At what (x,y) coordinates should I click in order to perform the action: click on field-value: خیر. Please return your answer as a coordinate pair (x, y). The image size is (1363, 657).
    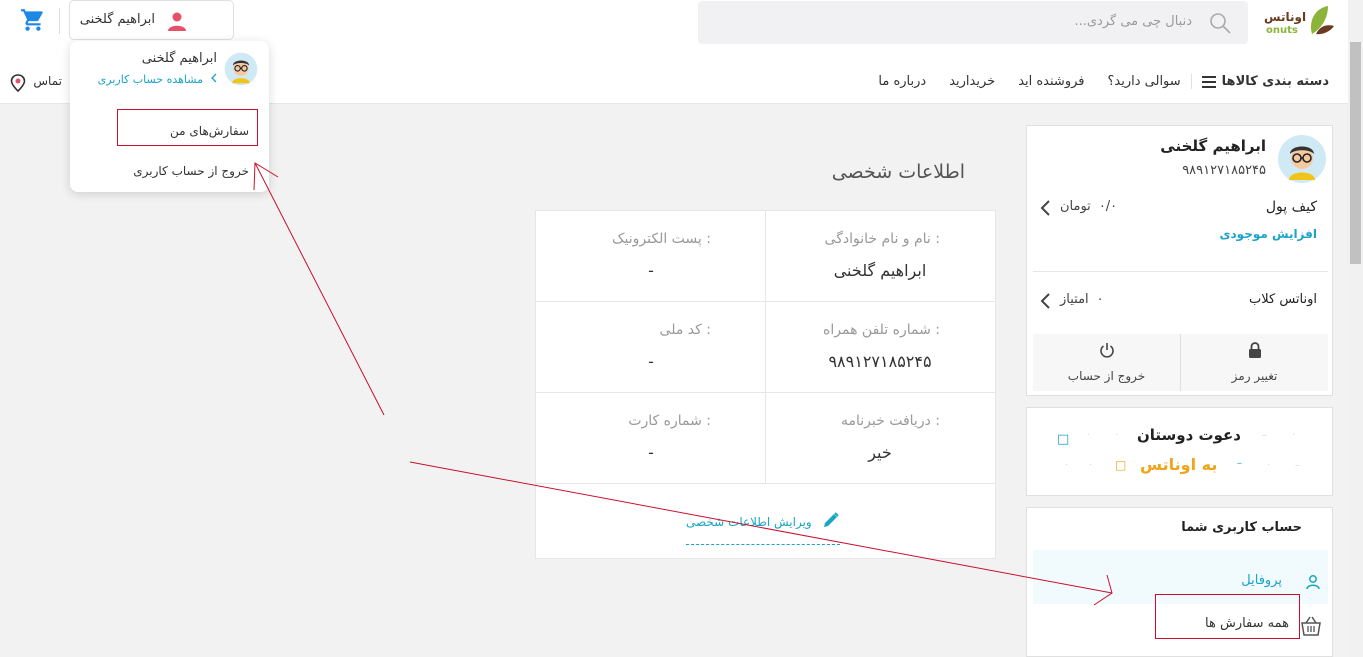
    Looking at the image, I should click on (880, 452).